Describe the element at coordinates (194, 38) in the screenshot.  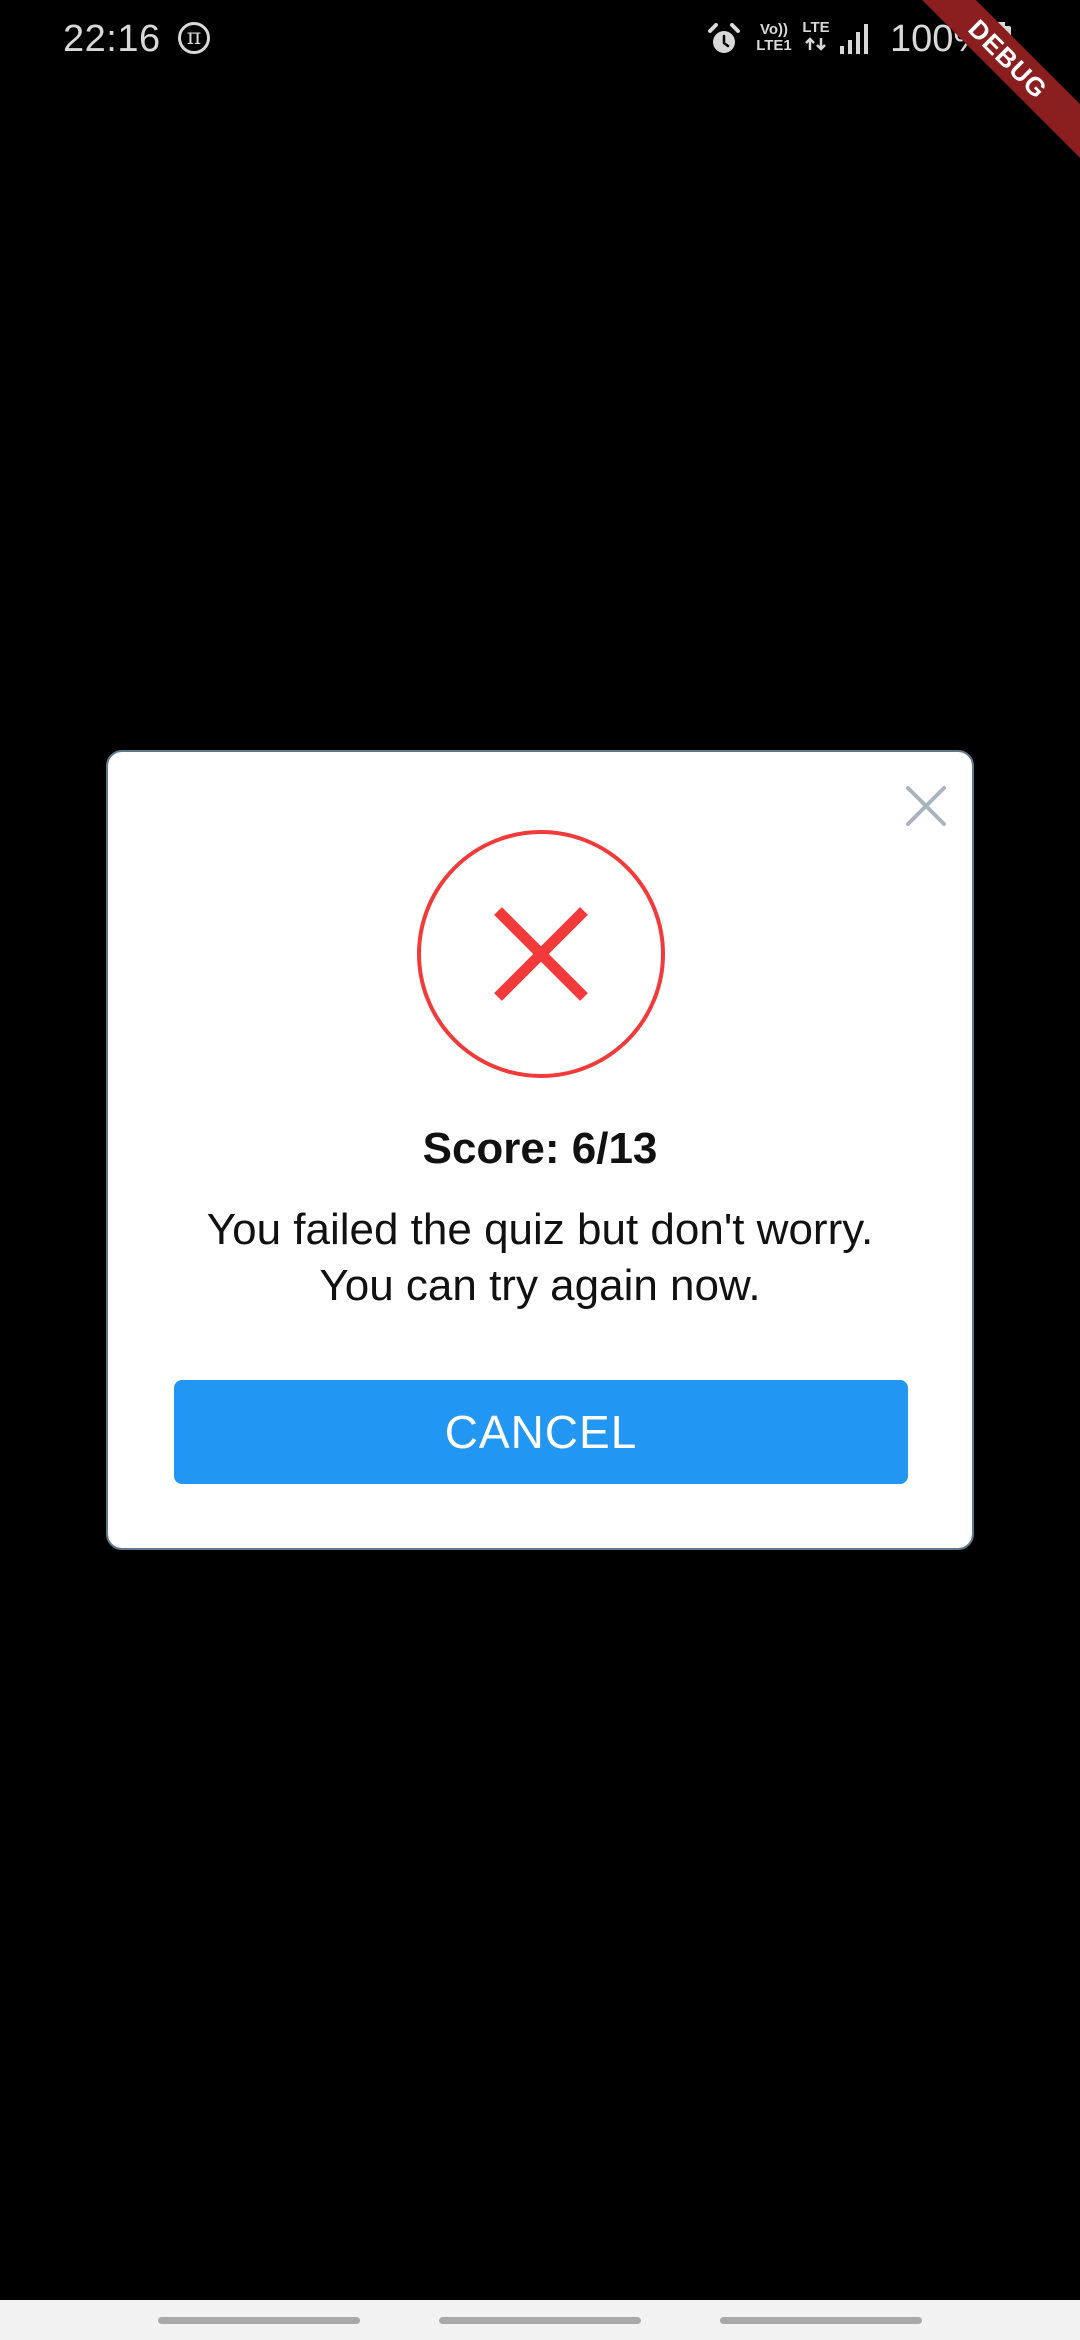
I see `pi-icon: π` at that location.